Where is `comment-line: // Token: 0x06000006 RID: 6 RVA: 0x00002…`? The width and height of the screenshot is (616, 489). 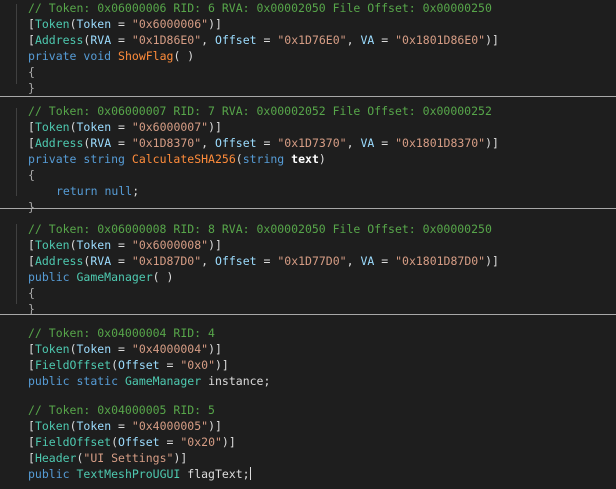 comment-line: // Token: 0x06000006 RID: 6 RVA: 0x00002… is located at coordinates (260, 8).